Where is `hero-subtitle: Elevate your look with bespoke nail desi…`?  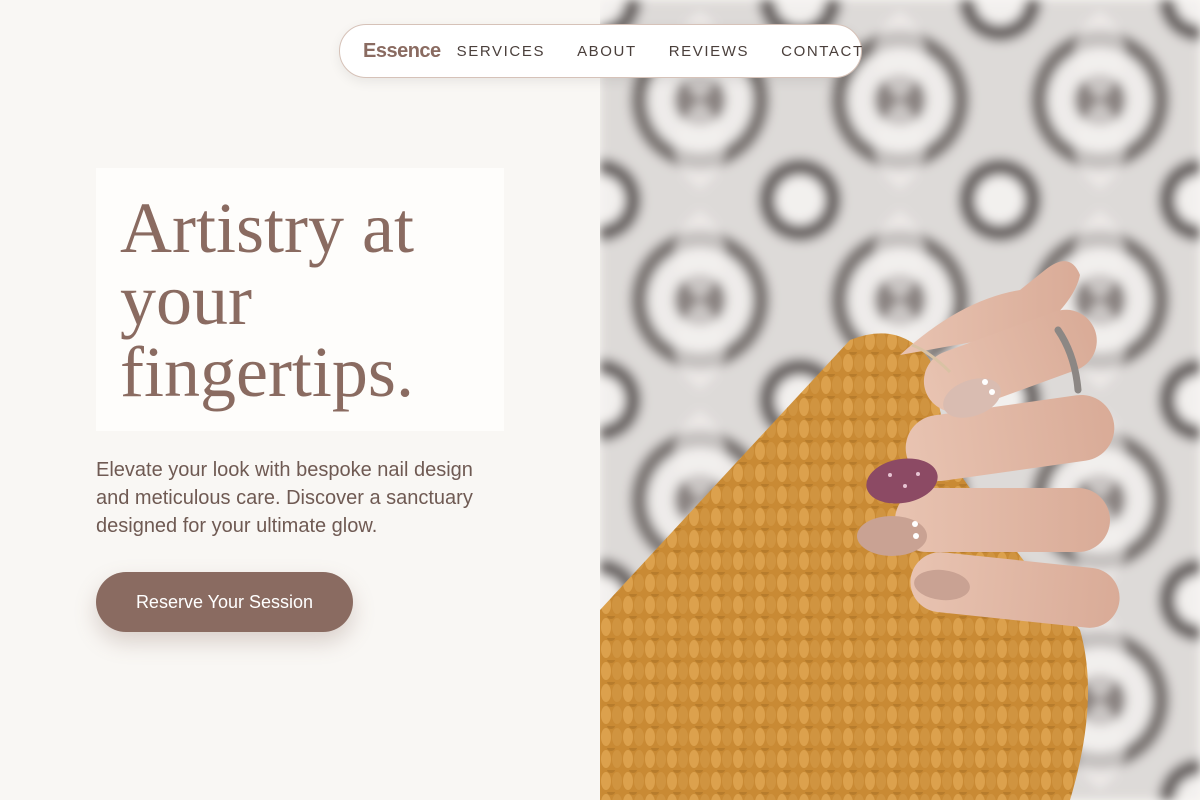 hero-subtitle: Elevate your look with bespoke nail desi… is located at coordinates (284, 498).